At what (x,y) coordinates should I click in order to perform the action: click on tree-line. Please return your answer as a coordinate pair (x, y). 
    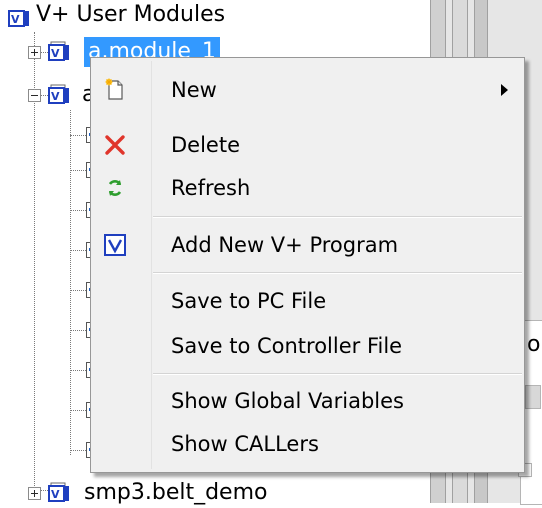
    Looking at the image, I should click on (70, 282).